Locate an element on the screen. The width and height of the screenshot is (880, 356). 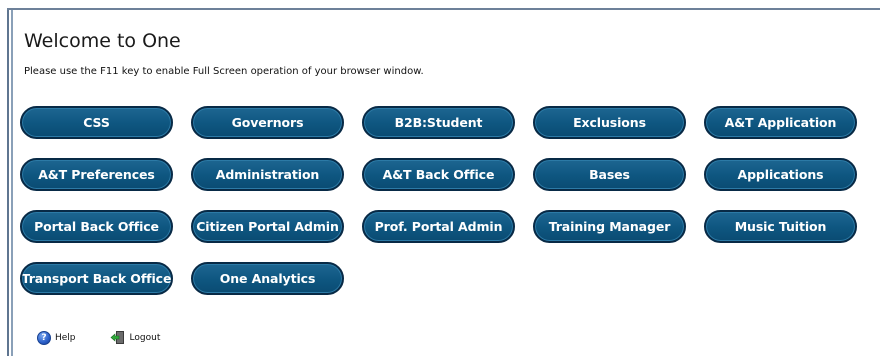
tile-css-button: CSS is located at coordinates (96, 122).